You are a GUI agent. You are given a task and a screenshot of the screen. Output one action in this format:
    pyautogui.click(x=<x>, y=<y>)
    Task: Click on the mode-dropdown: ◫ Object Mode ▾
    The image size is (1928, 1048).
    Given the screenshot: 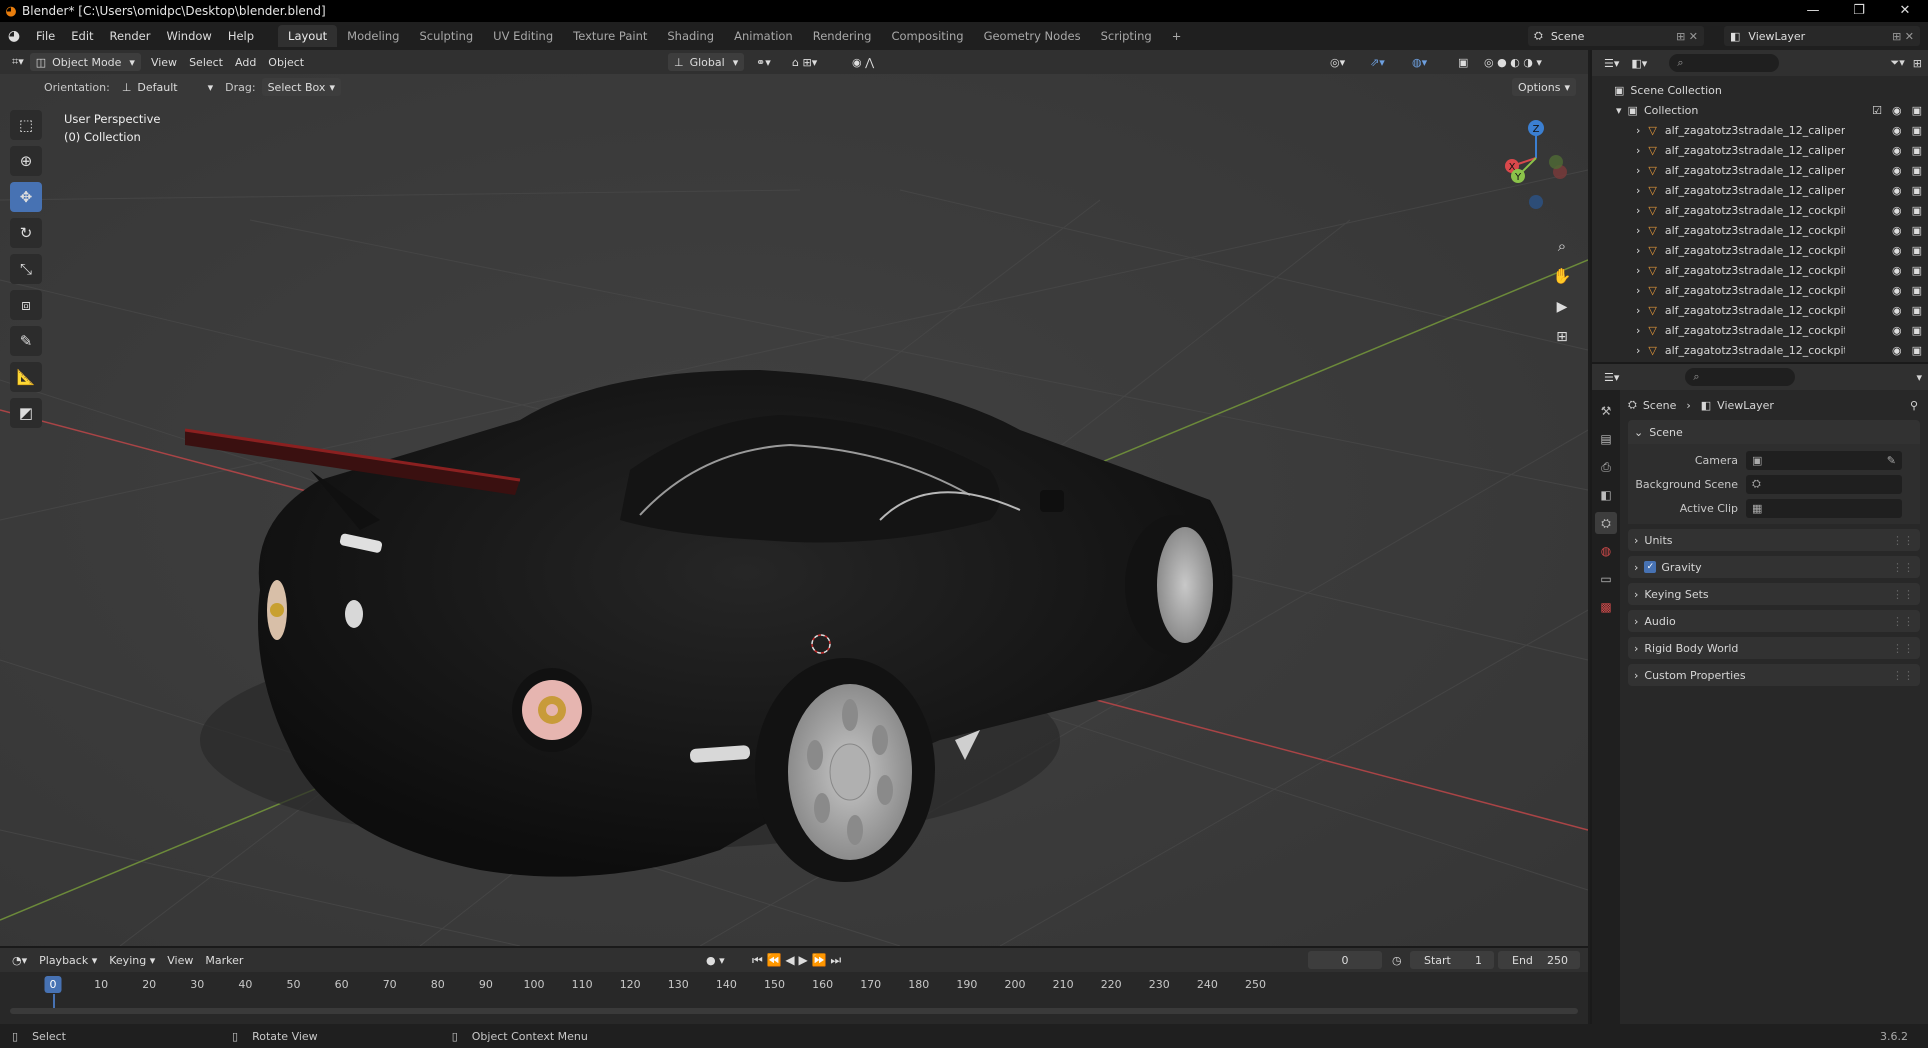 What is the action you would take?
    pyautogui.click(x=85, y=62)
    